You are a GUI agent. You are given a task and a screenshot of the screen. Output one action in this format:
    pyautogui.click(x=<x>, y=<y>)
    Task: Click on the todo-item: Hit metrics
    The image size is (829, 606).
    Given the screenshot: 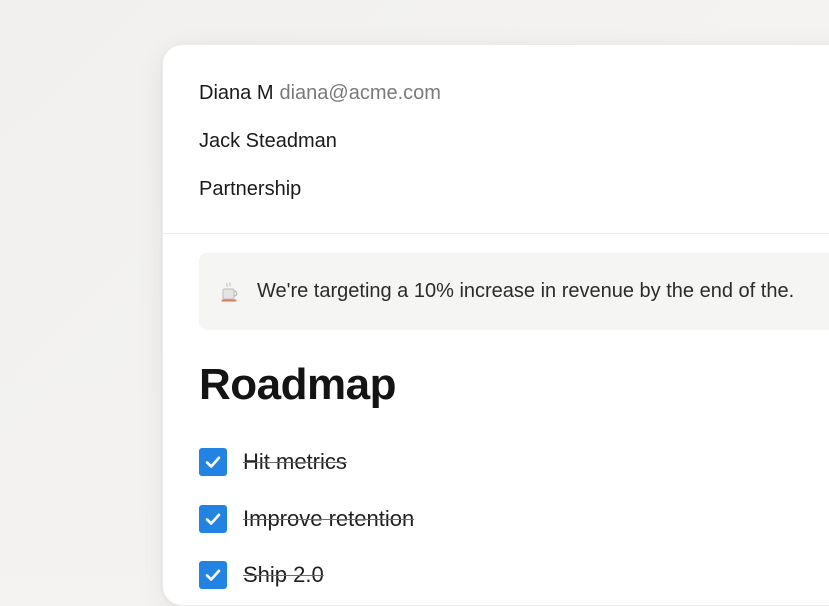 What is the action you would take?
    pyautogui.click(x=273, y=462)
    